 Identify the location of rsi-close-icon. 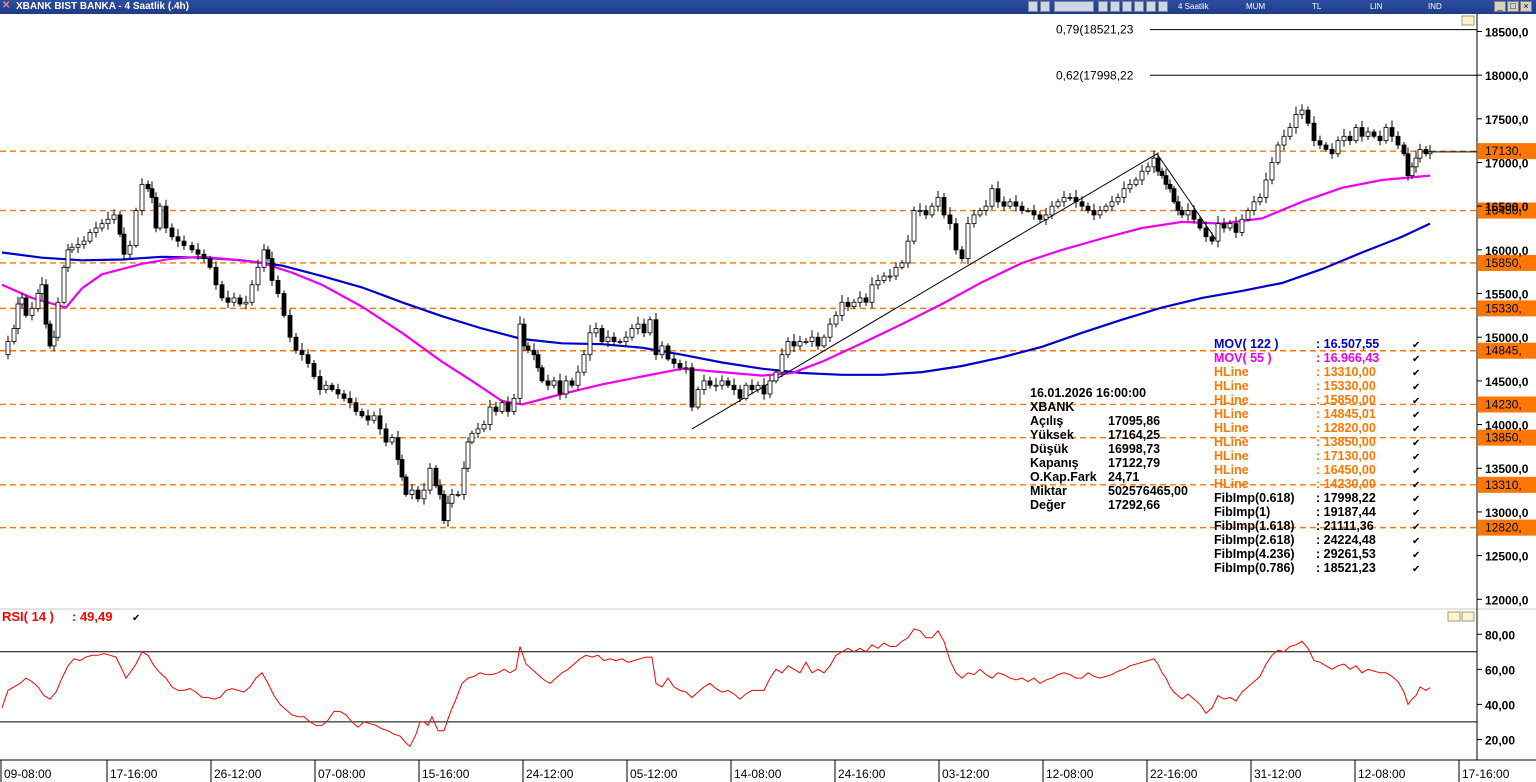
(1468, 616).